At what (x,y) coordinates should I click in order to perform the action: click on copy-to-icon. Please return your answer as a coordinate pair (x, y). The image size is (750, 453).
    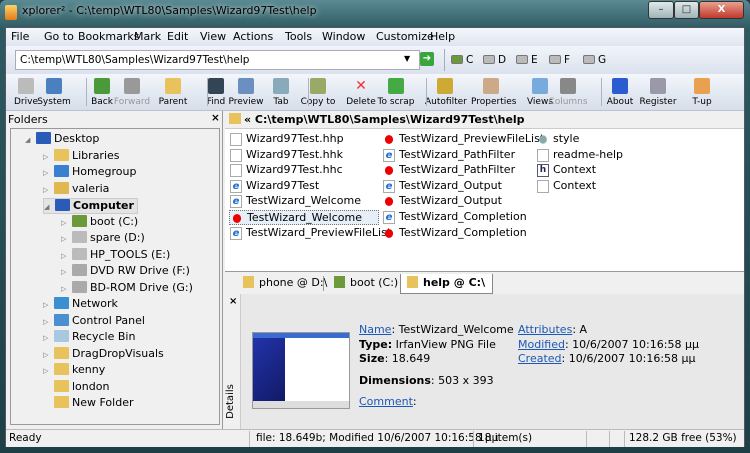
    Looking at the image, I should click on (318, 86).